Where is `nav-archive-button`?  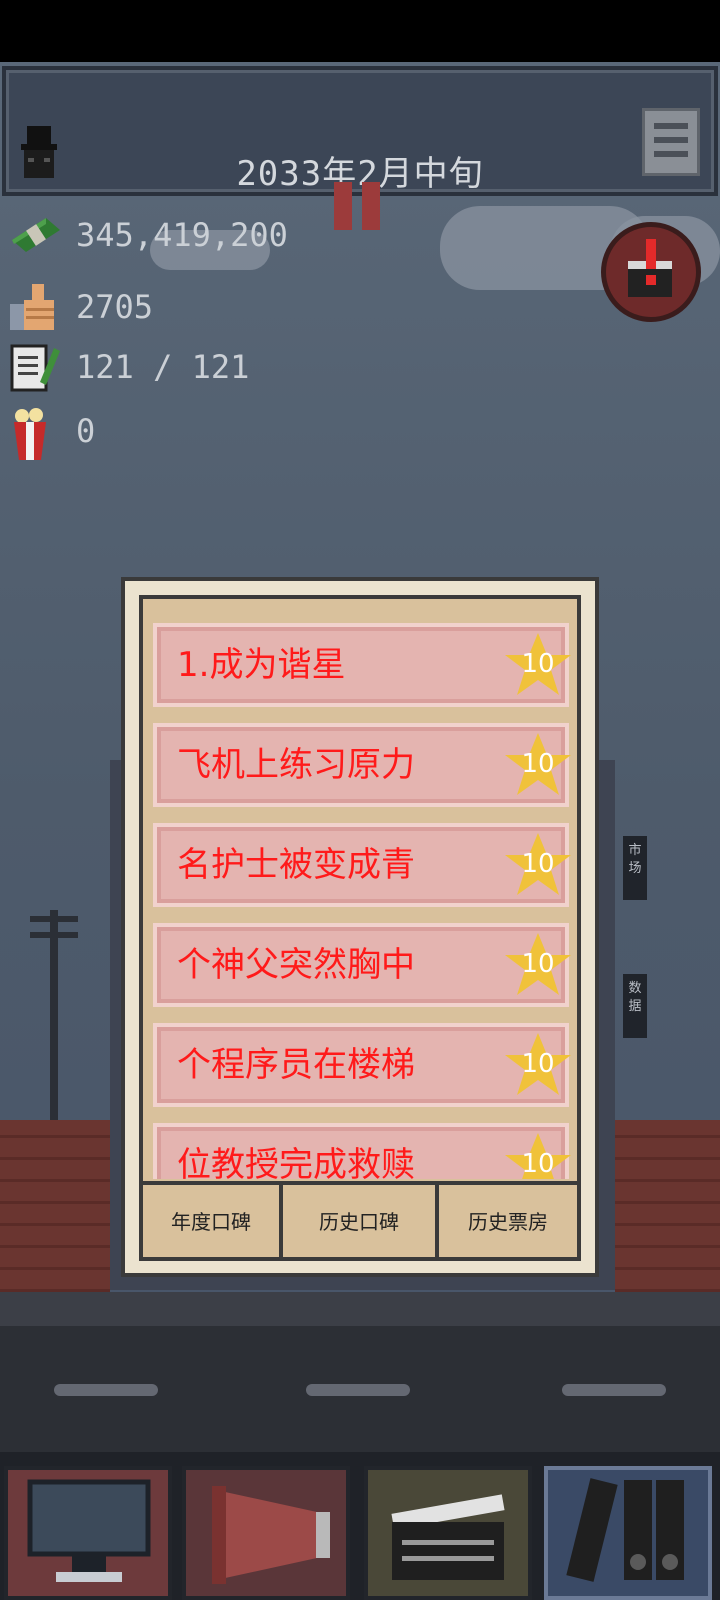 nav-archive-button is located at coordinates (628, 1533).